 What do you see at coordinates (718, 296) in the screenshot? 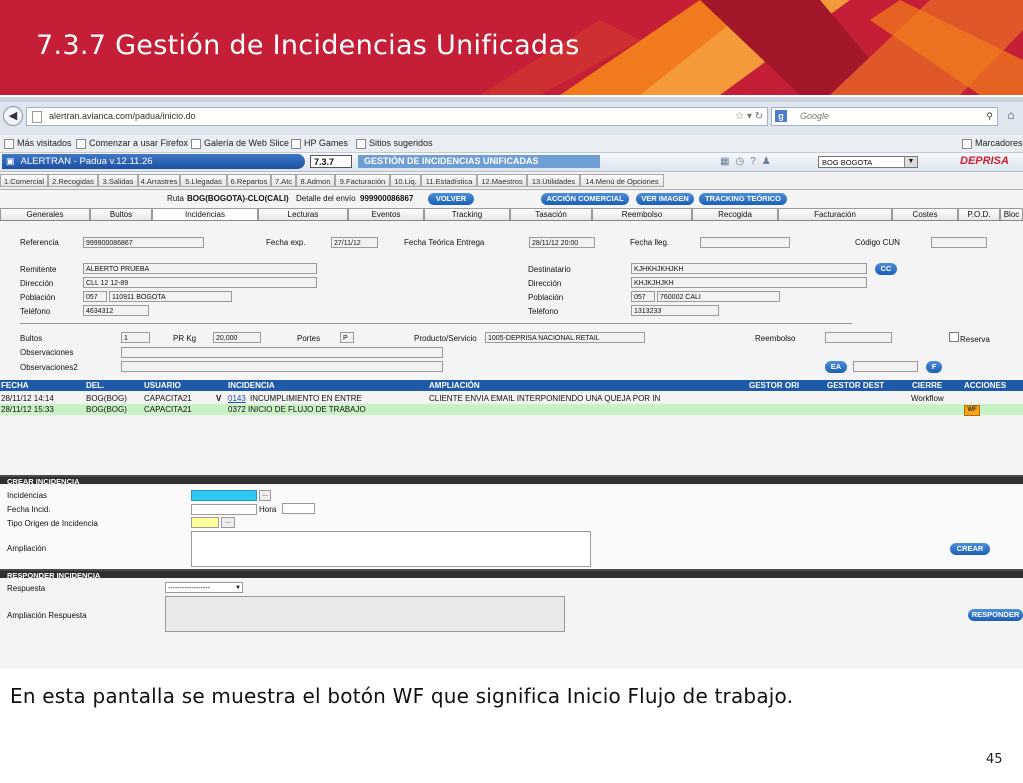
I see `poblacion-dest-field: 760002 CALI` at bounding box center [718, 296].